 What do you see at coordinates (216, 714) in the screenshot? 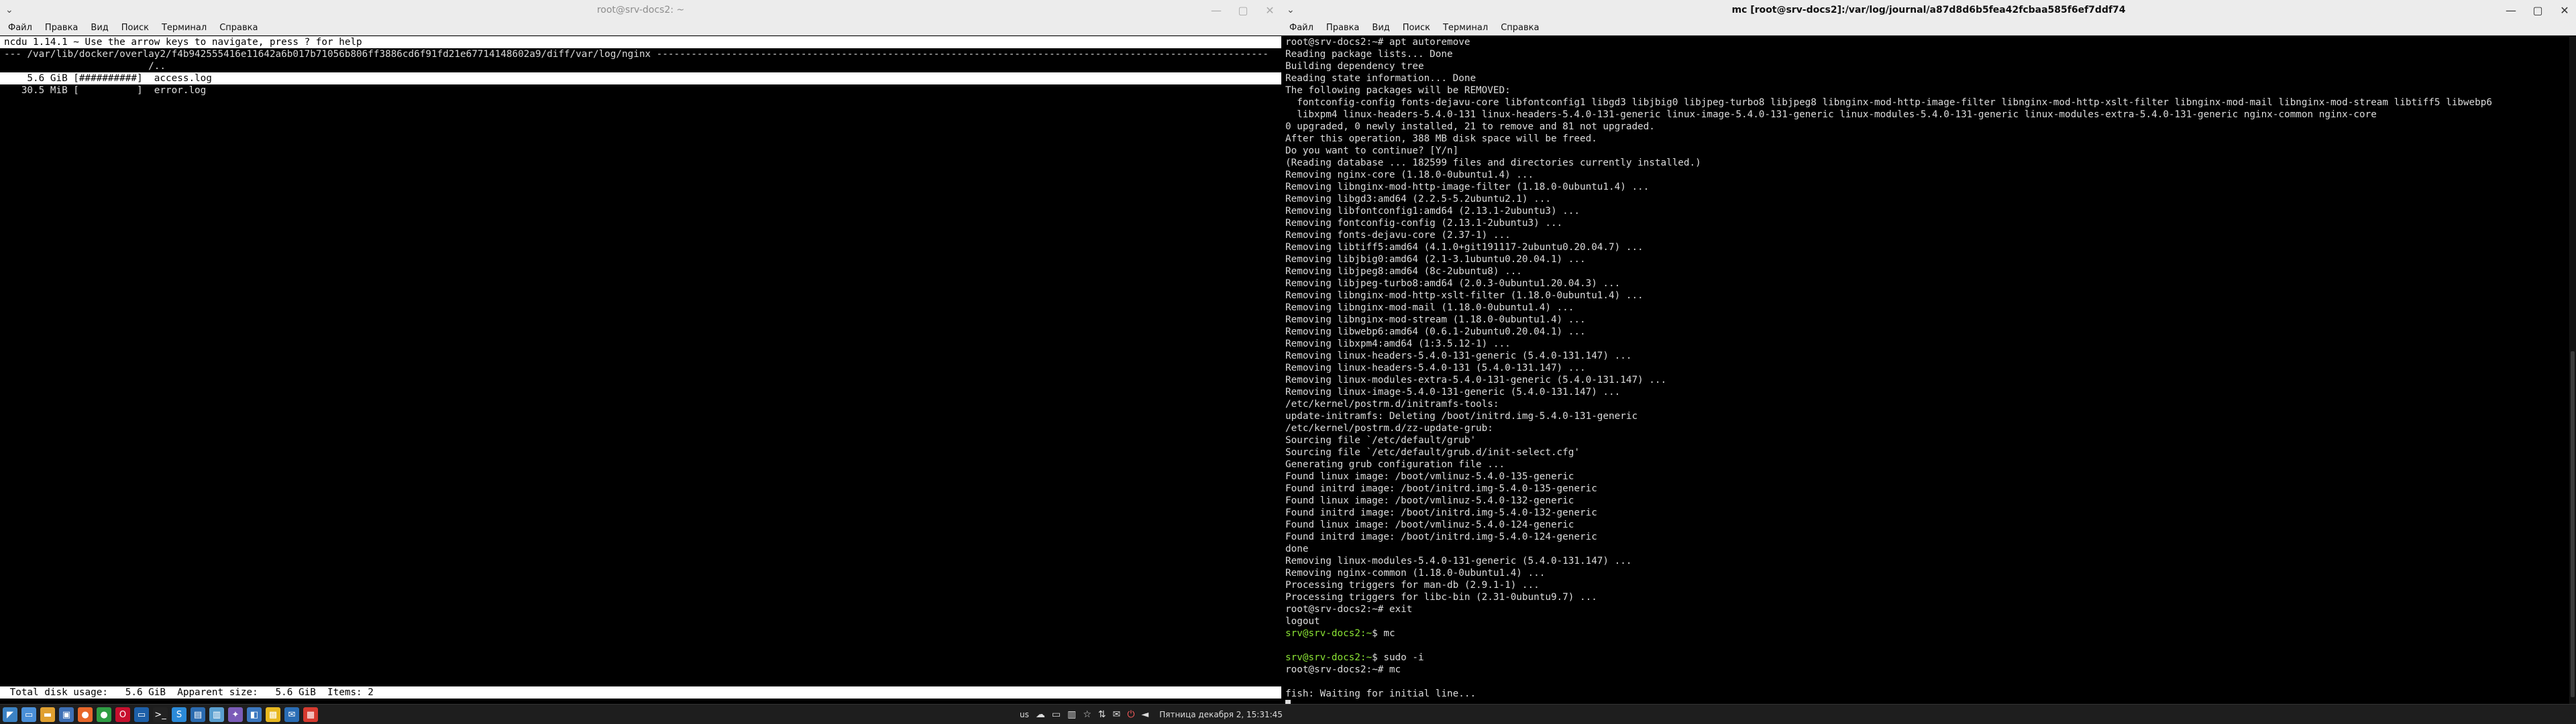
I see `app-icon: ▥` at bounding box center [216, 714].